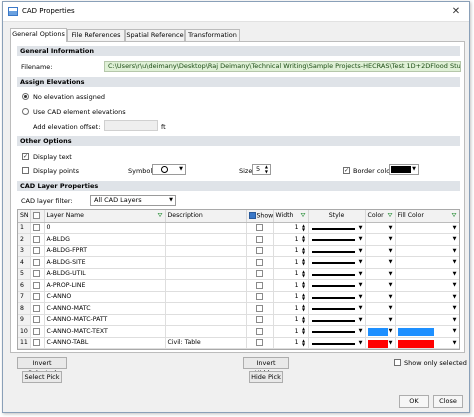  Describe the element at coordinates (105, 262) in the screenshot. I see `row-layer-name: A-BLDG-SITE` at that location.